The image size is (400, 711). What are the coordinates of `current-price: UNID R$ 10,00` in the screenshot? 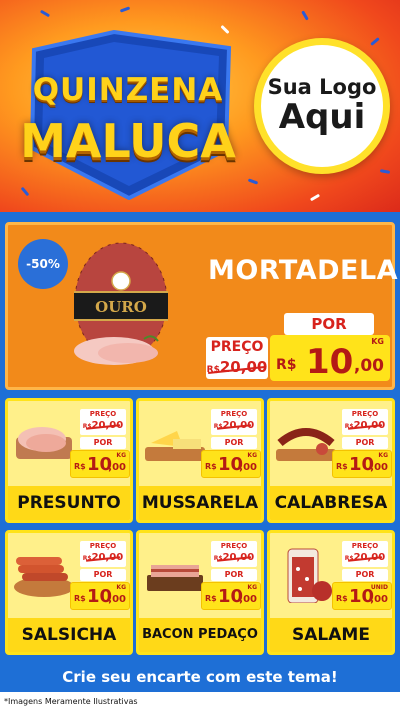 It's located at (362, 596).